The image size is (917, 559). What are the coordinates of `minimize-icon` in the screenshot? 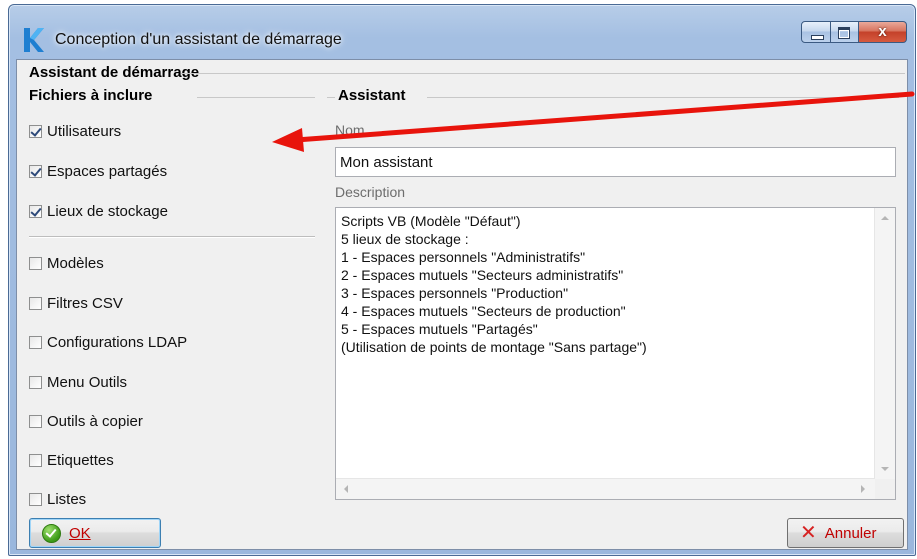 It's located at (817, 37).